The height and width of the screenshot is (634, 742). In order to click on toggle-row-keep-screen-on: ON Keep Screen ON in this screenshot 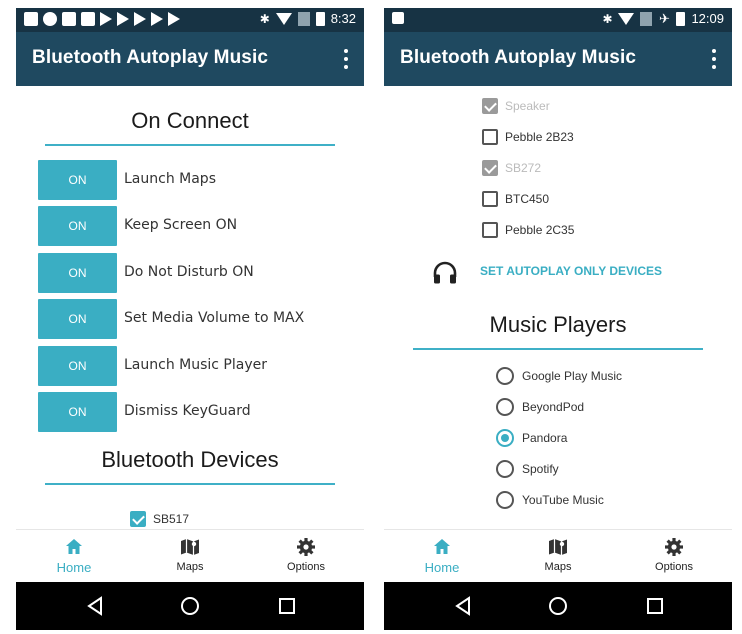, I will do `click(193, 226)`.